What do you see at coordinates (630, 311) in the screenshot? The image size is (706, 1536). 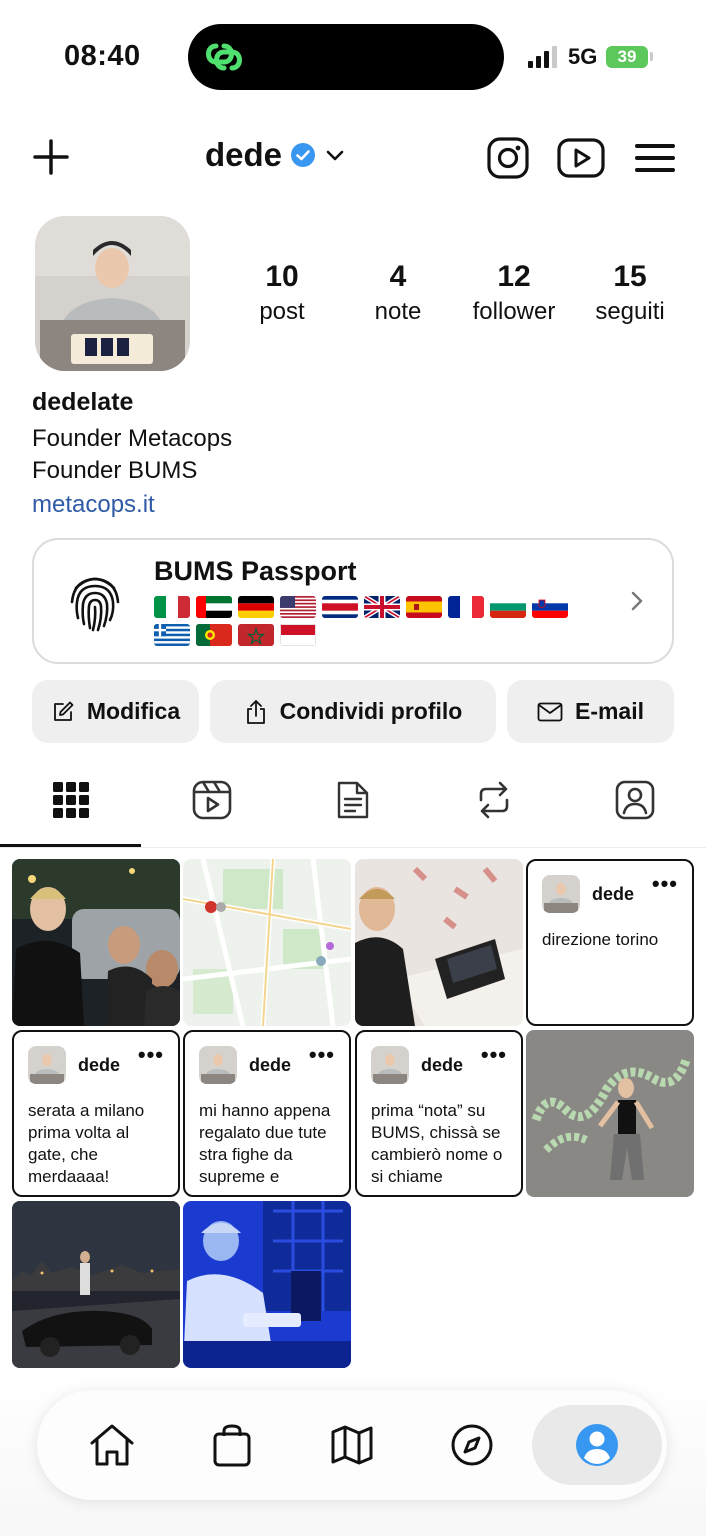 I see `stat-label: seguiti` at bounding box center [630, 311].